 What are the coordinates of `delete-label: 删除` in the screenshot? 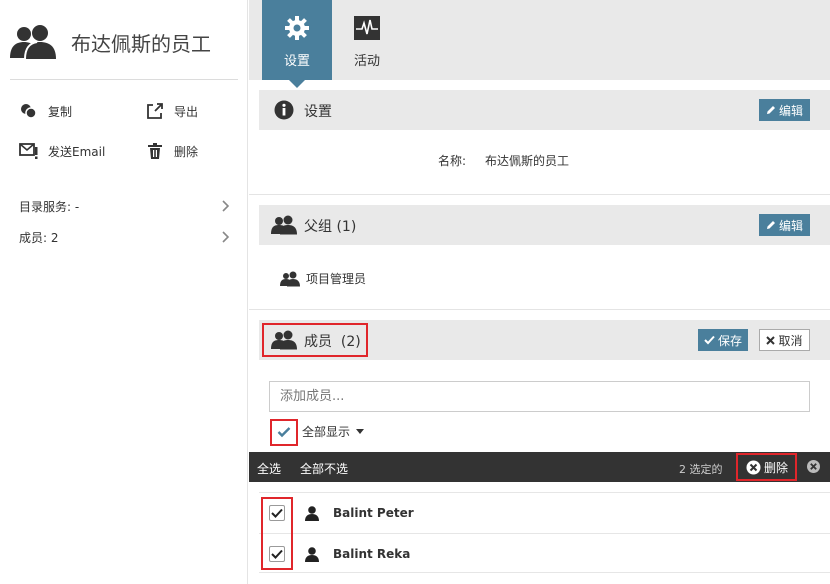 It's located at (186, 151).